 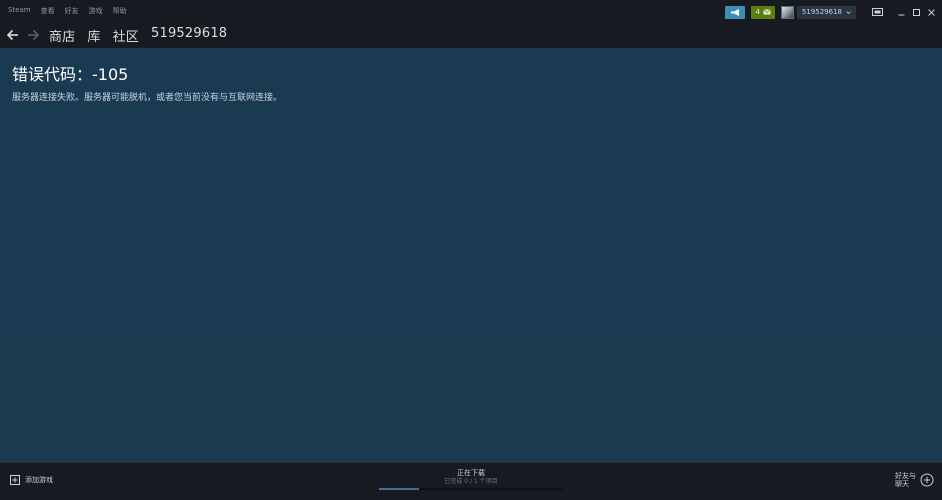 I want to click on big-picture-icon, so click(x=877, y=12).